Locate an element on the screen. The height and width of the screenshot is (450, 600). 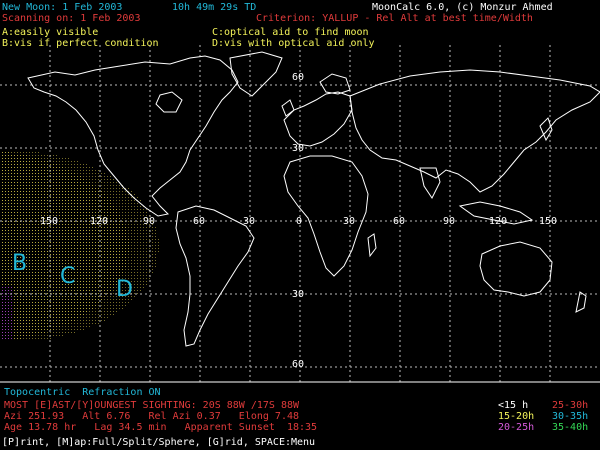
madagascar-outline is located at coordinates (372, 245).